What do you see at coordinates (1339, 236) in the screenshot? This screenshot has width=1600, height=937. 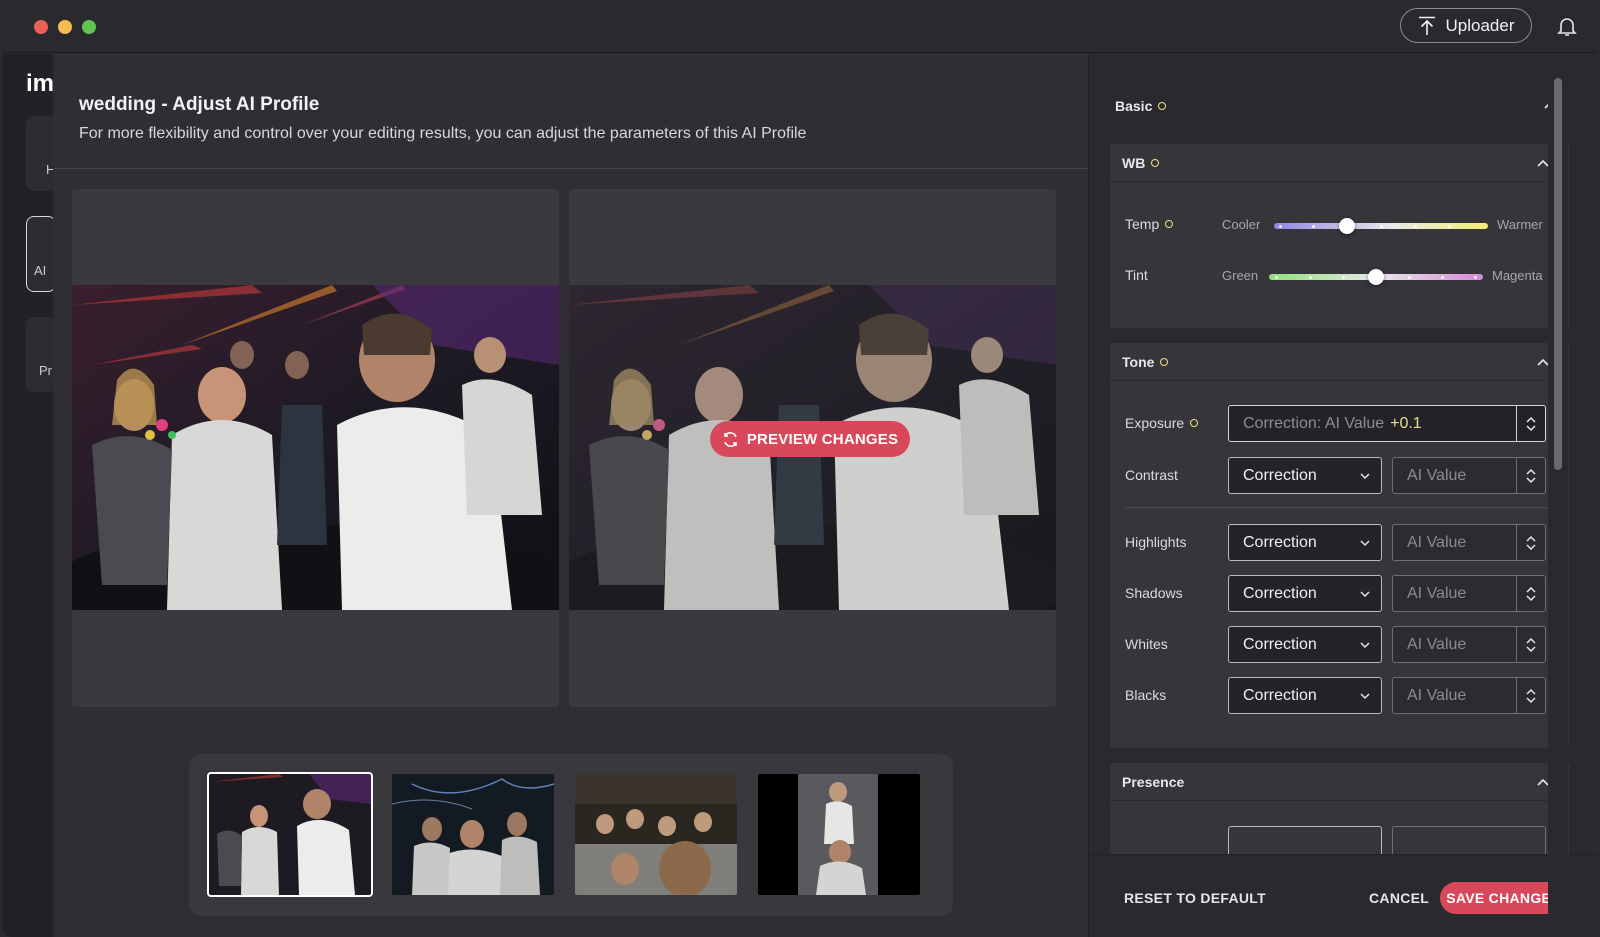 I see `wb-card: WB Temp Cooler Warmer Tint Green Magenta` at bounding box center [1339, 236].